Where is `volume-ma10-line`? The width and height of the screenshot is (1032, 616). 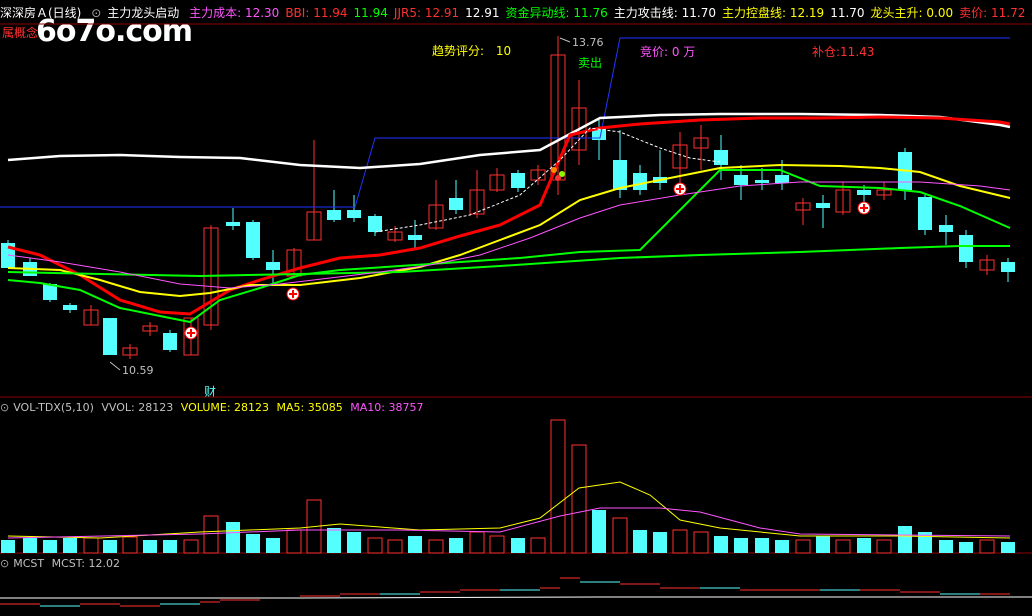 volume-ma10-line is located at coordinates (509, 523).